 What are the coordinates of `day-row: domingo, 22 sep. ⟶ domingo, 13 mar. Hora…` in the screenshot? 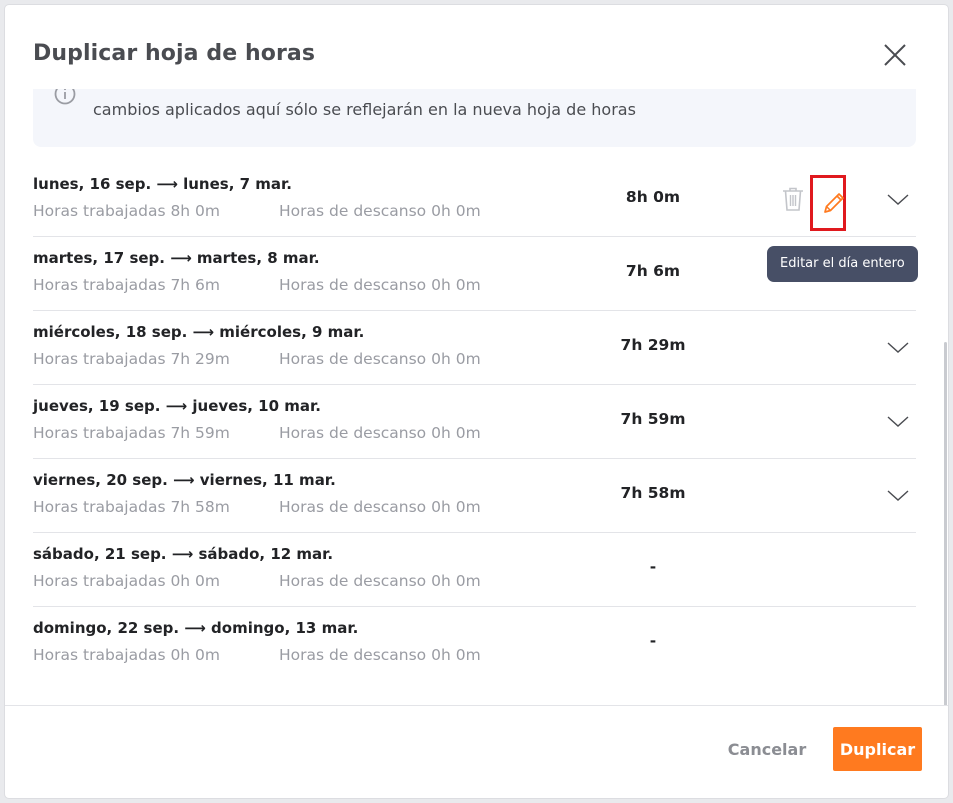 It's located at (474, 643).